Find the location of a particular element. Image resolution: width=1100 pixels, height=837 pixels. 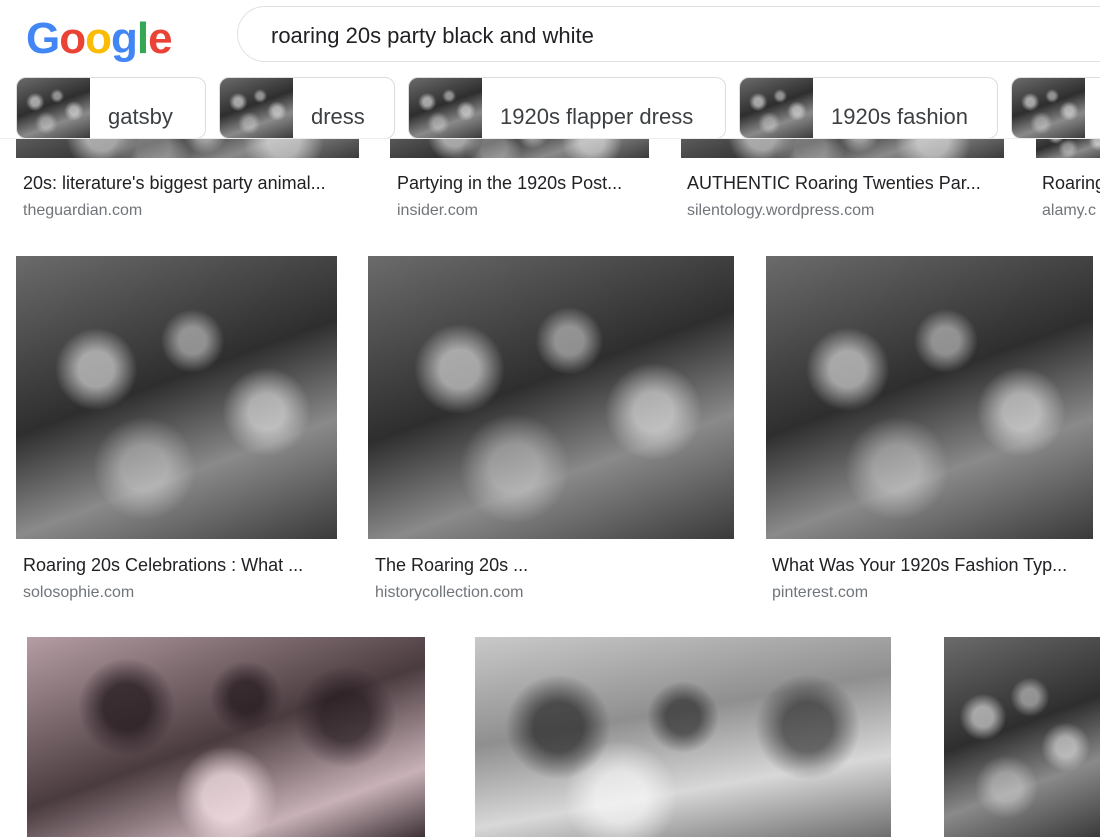

chip-gatsby: gatsby is located at coordinates (111, 107).